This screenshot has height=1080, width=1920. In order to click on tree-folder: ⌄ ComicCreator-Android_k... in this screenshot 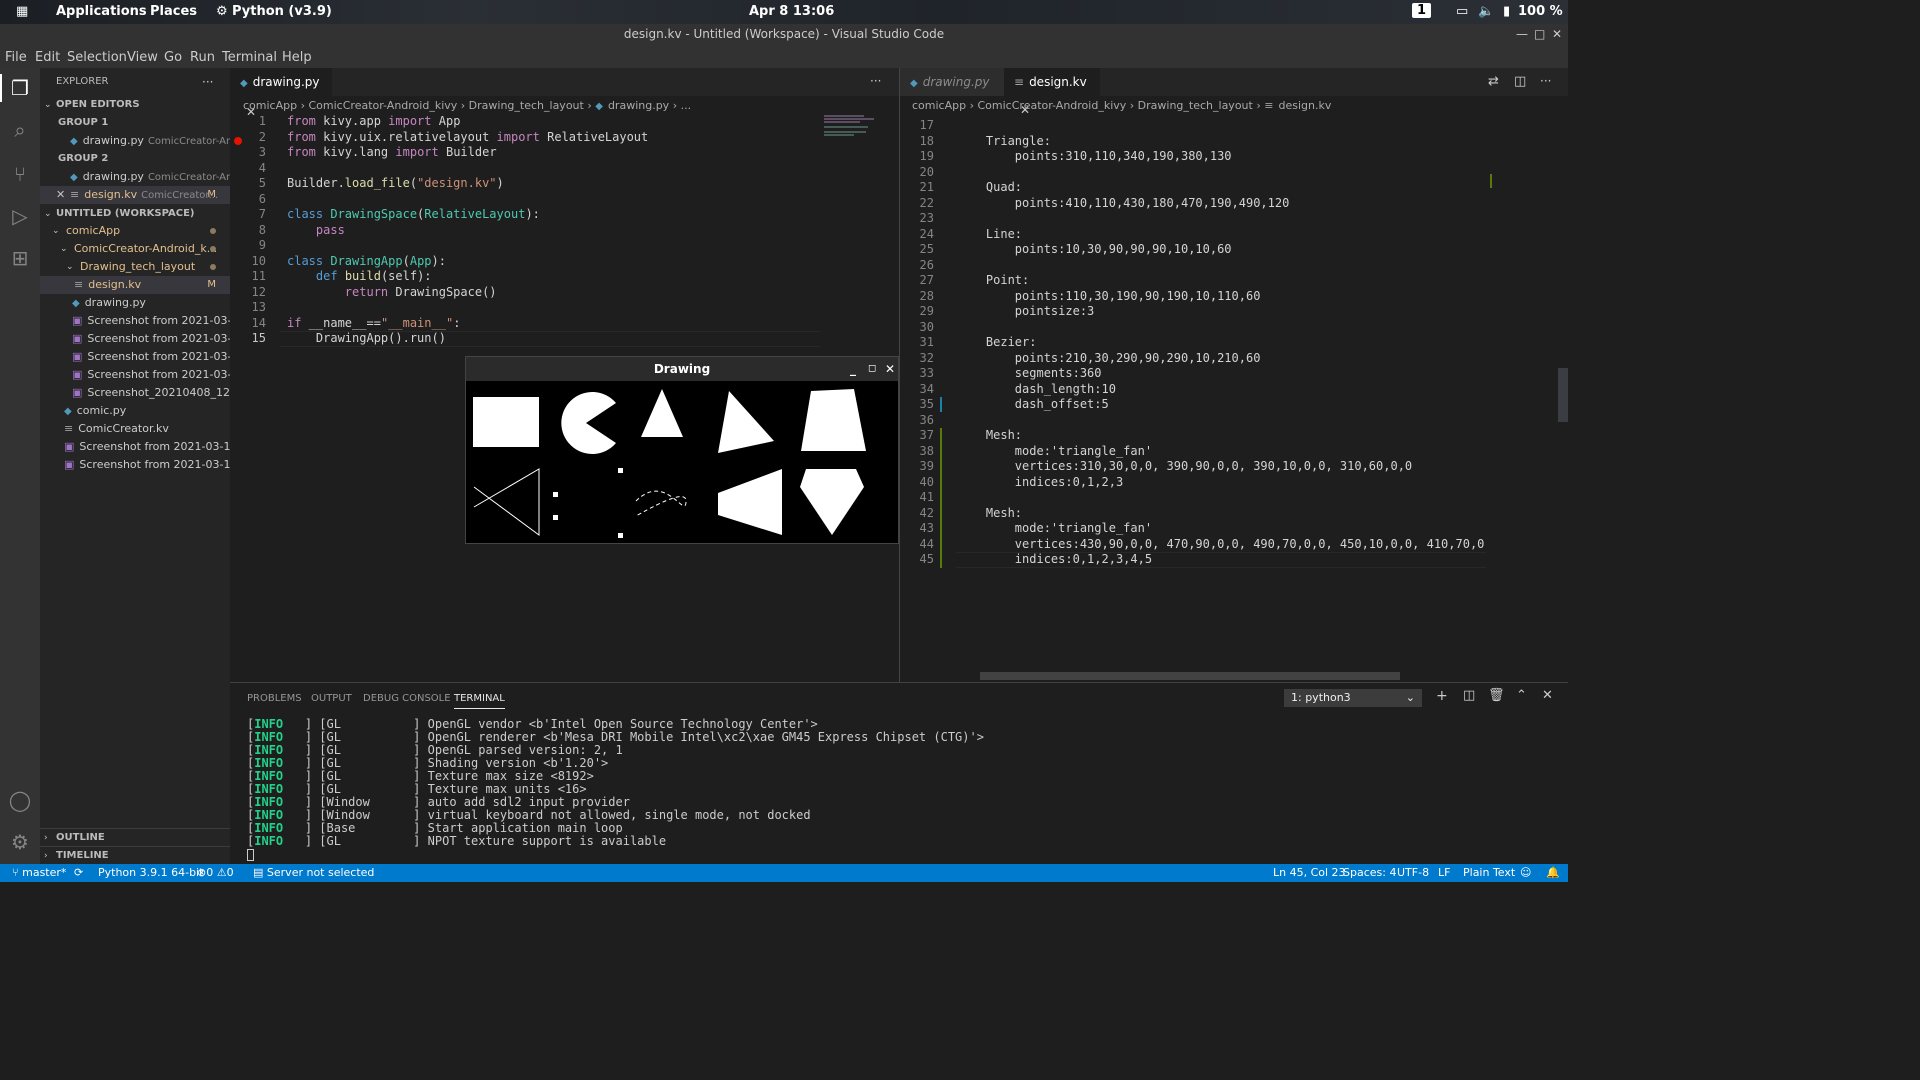, I will do `click(135, 249)`.